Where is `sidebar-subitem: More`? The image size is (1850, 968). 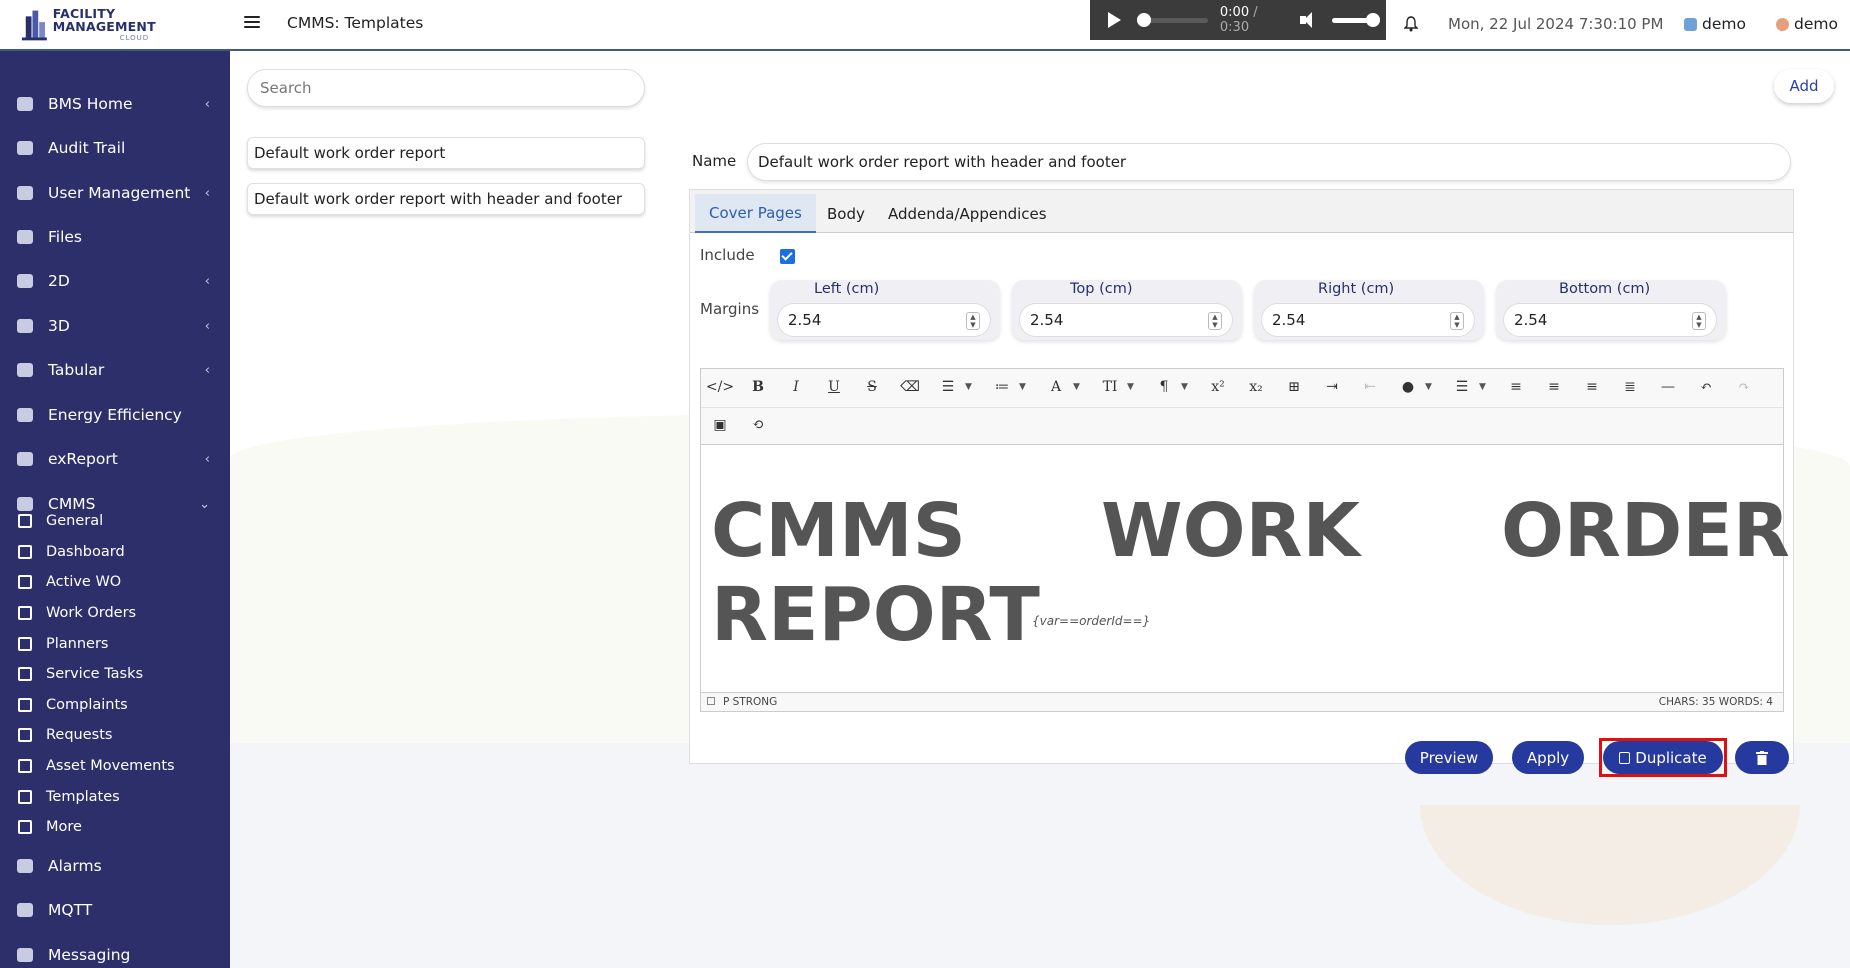
sidebar-subitem: More is located at coordinates (115, 827).